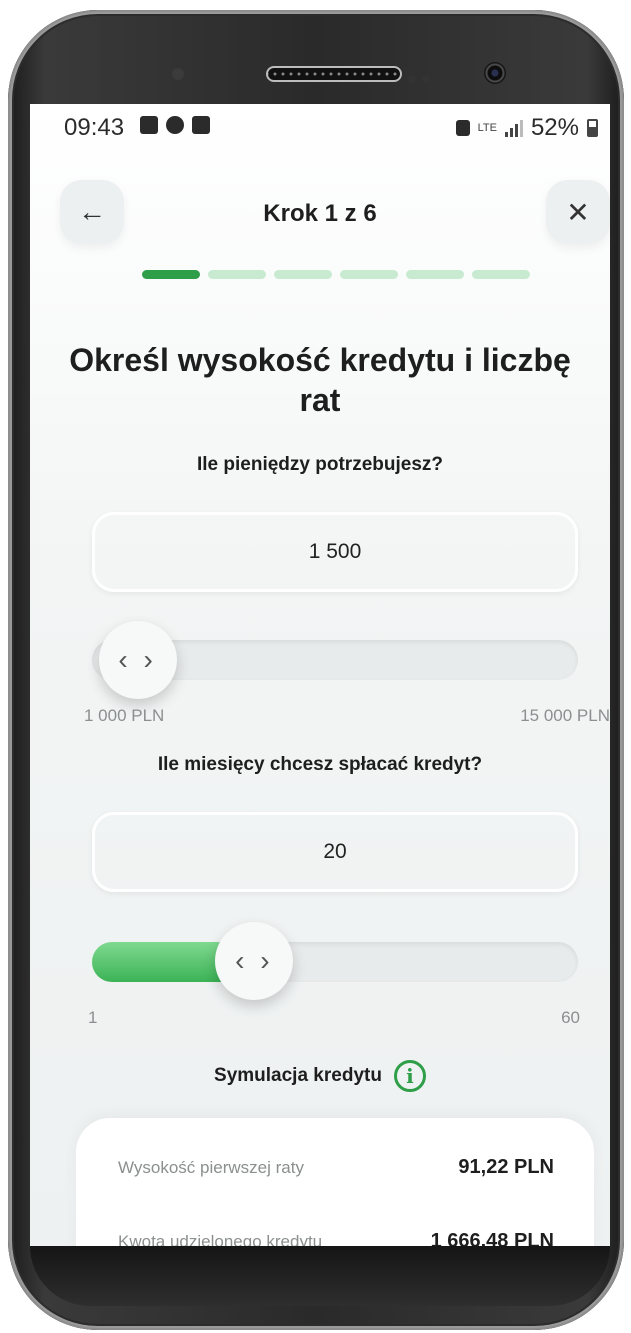 The width and height of the screenshot is (631, 1333). What do you see at coordinates (94, 127) in the screenshot?
I see `status-time: 09:43` at bounding box center [94, 127].